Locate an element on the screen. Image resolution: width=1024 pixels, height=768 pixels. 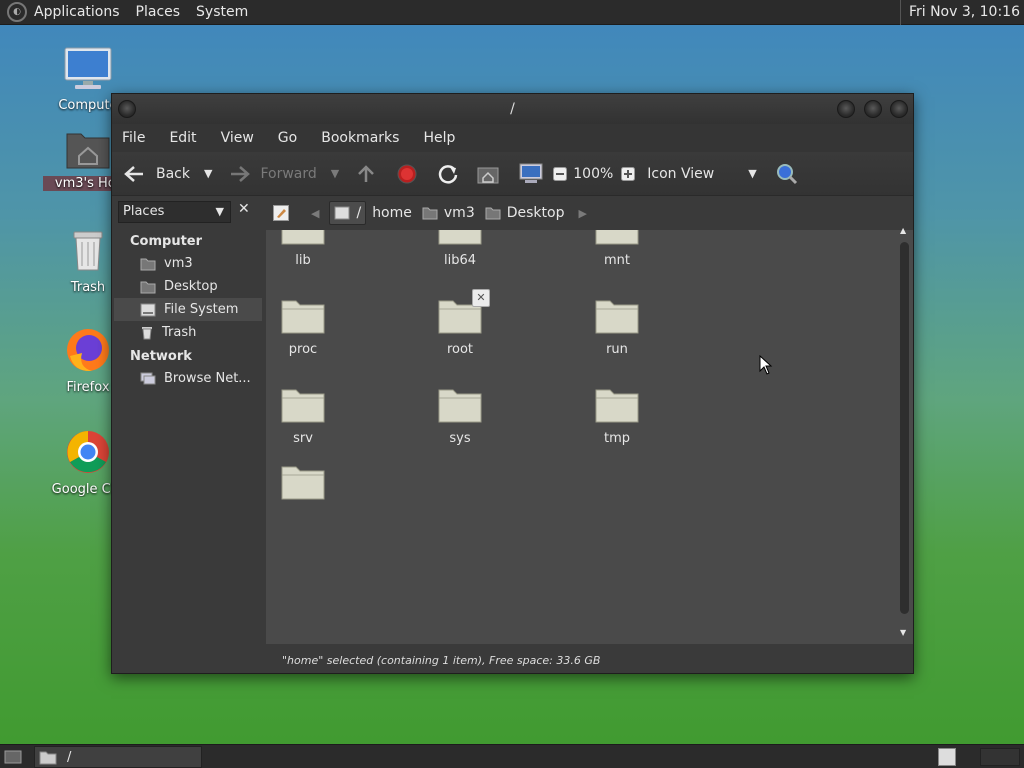
menu-bookmarks: Bookmarks is located at coordinates (360, 138).